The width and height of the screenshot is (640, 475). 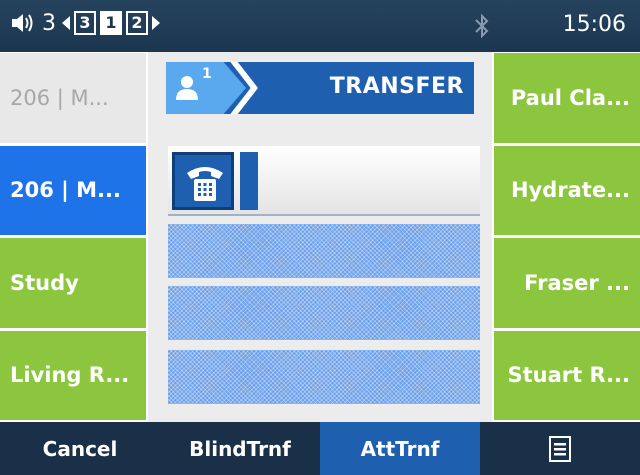 I want to click on desk-phone-icon-box, so click(x=203, y=181).